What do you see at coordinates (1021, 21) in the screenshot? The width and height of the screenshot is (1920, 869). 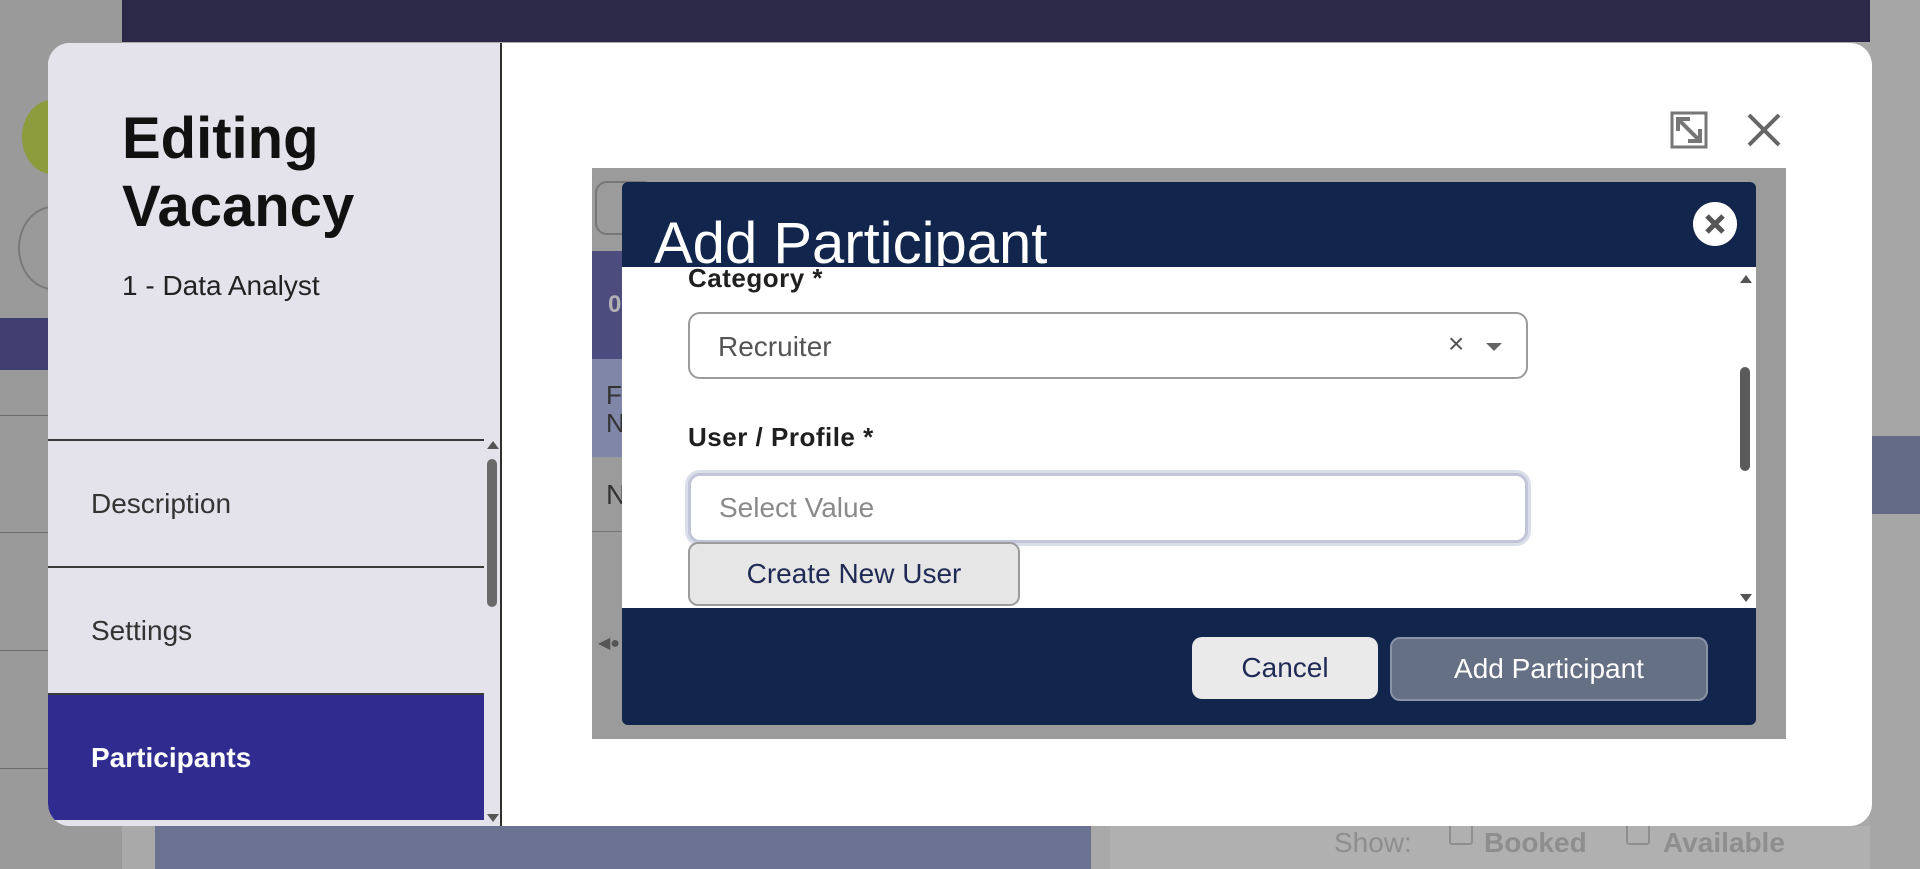 I see `background-topbar` at bounding box center [1021, 21].